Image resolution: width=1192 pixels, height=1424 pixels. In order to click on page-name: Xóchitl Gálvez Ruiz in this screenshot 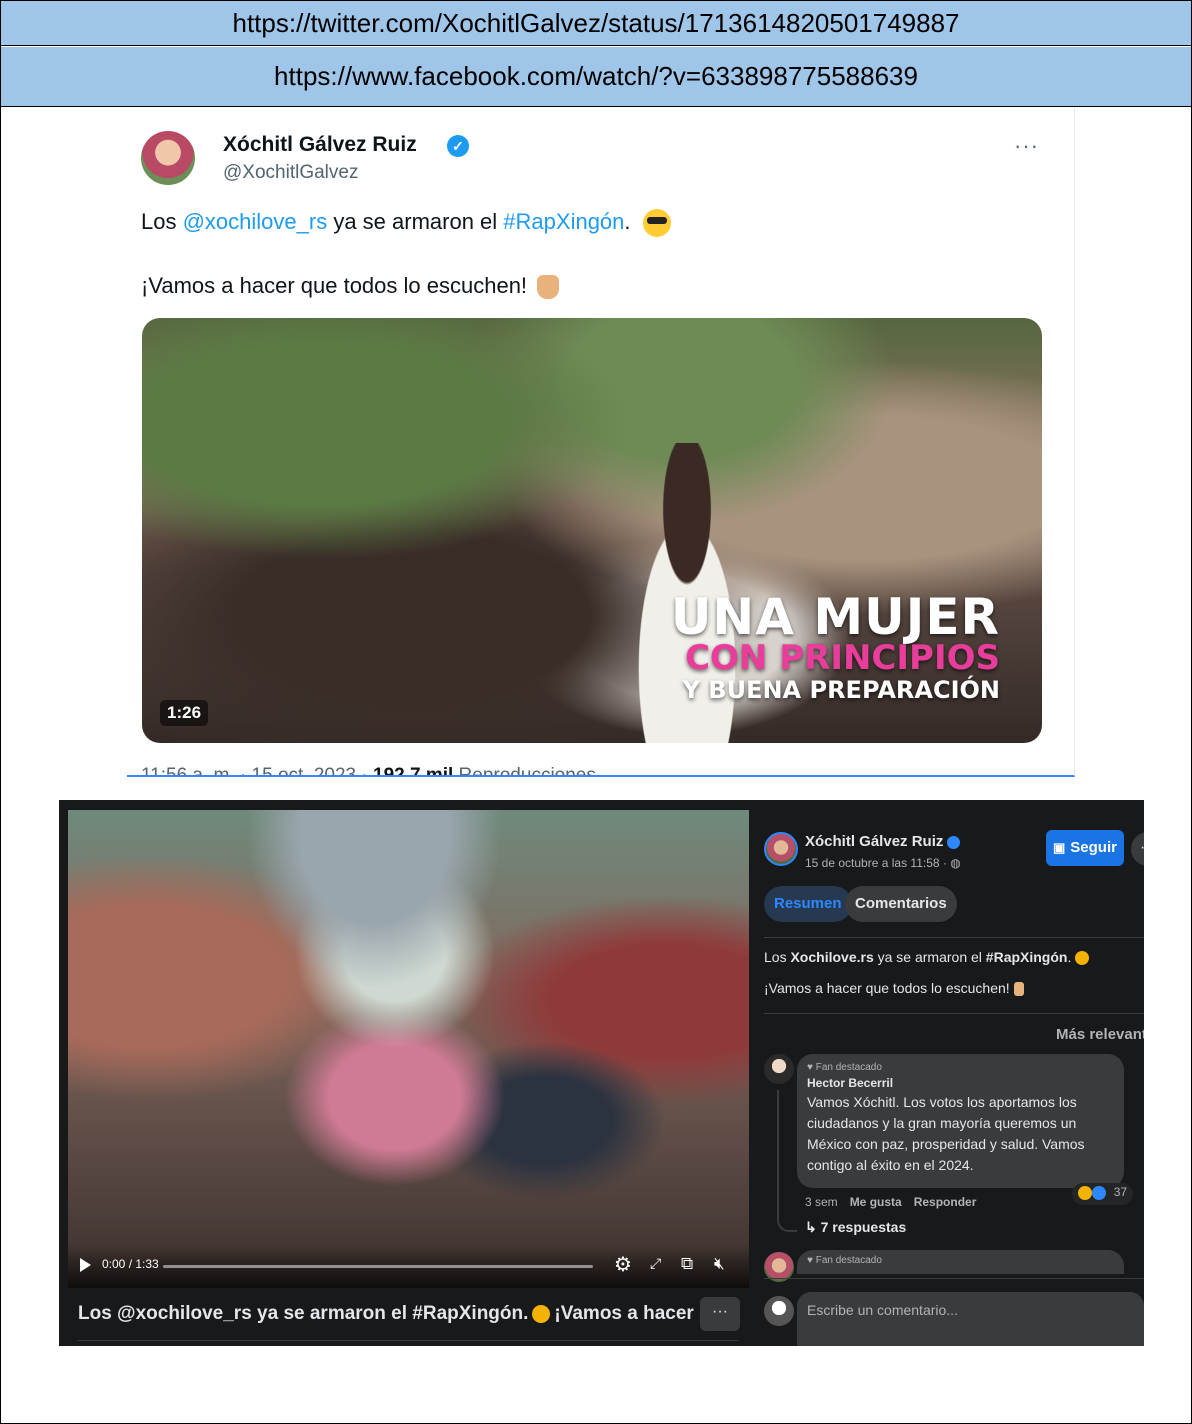, I will do `click(883, 841)`.